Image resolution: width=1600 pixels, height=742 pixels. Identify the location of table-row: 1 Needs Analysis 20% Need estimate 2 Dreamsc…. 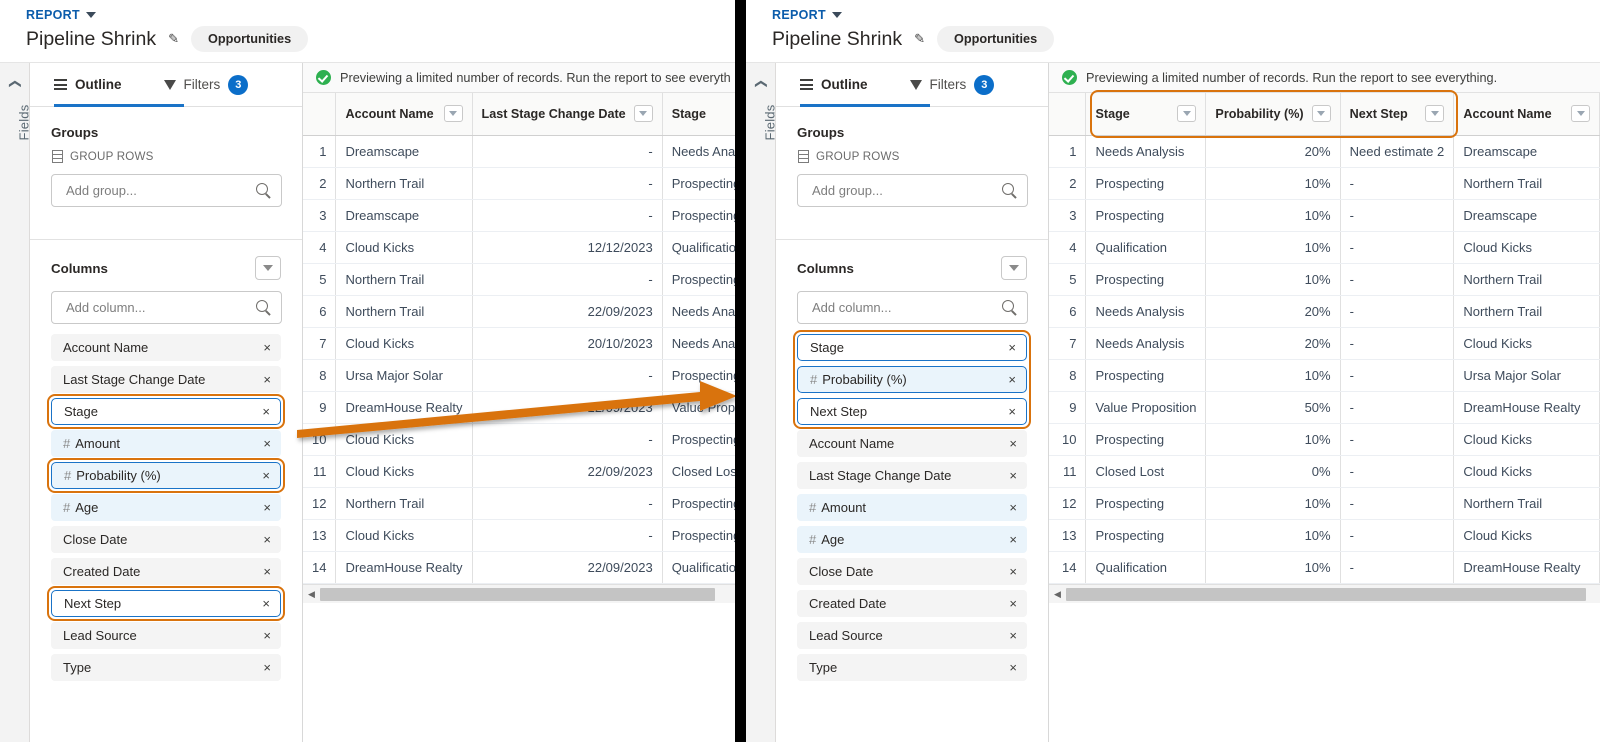
(1324, 151).